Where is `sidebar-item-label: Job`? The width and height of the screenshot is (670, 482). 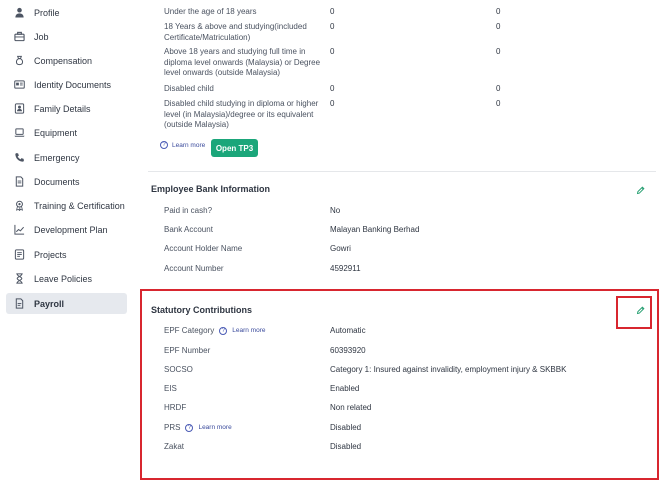 sidebar-item-label: Job is located at coordinates (41, 36).